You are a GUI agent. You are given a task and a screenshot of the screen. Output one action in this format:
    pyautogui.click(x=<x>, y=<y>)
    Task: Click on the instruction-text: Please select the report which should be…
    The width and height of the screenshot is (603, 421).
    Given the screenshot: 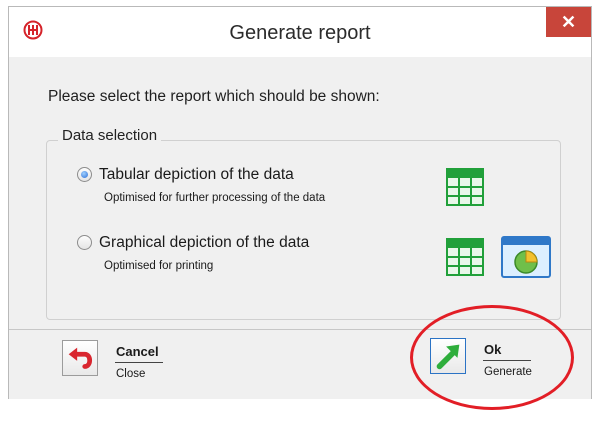 What is the action you would take?
    pyautogui.click(x=214, y=96)
    